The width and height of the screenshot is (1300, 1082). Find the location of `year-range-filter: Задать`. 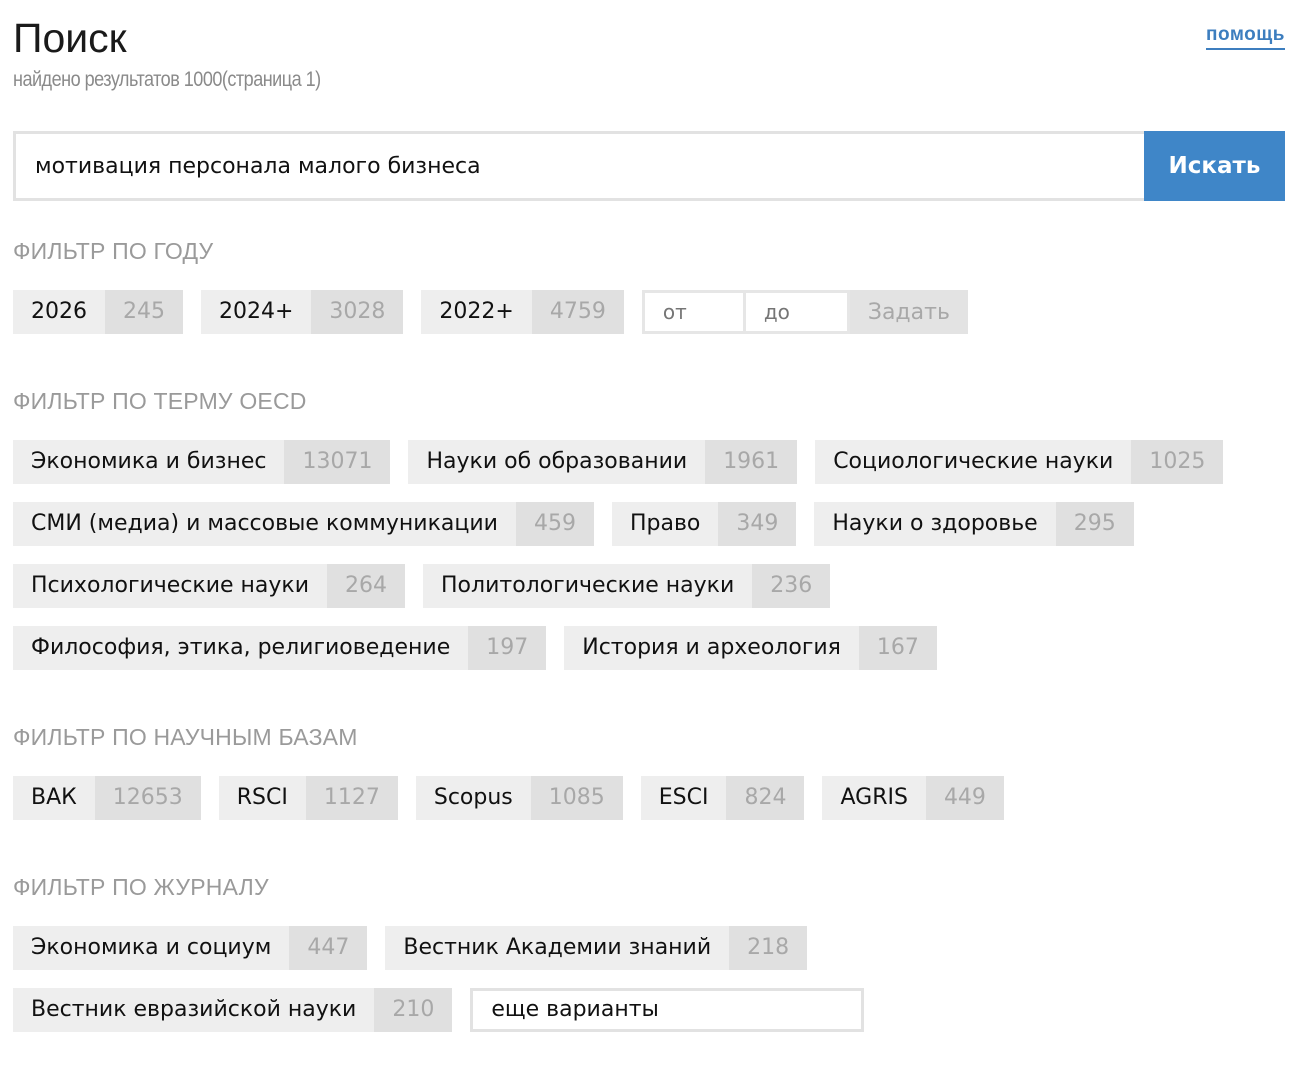

year-range-filter: Задать is located at coordinates (804, 312).